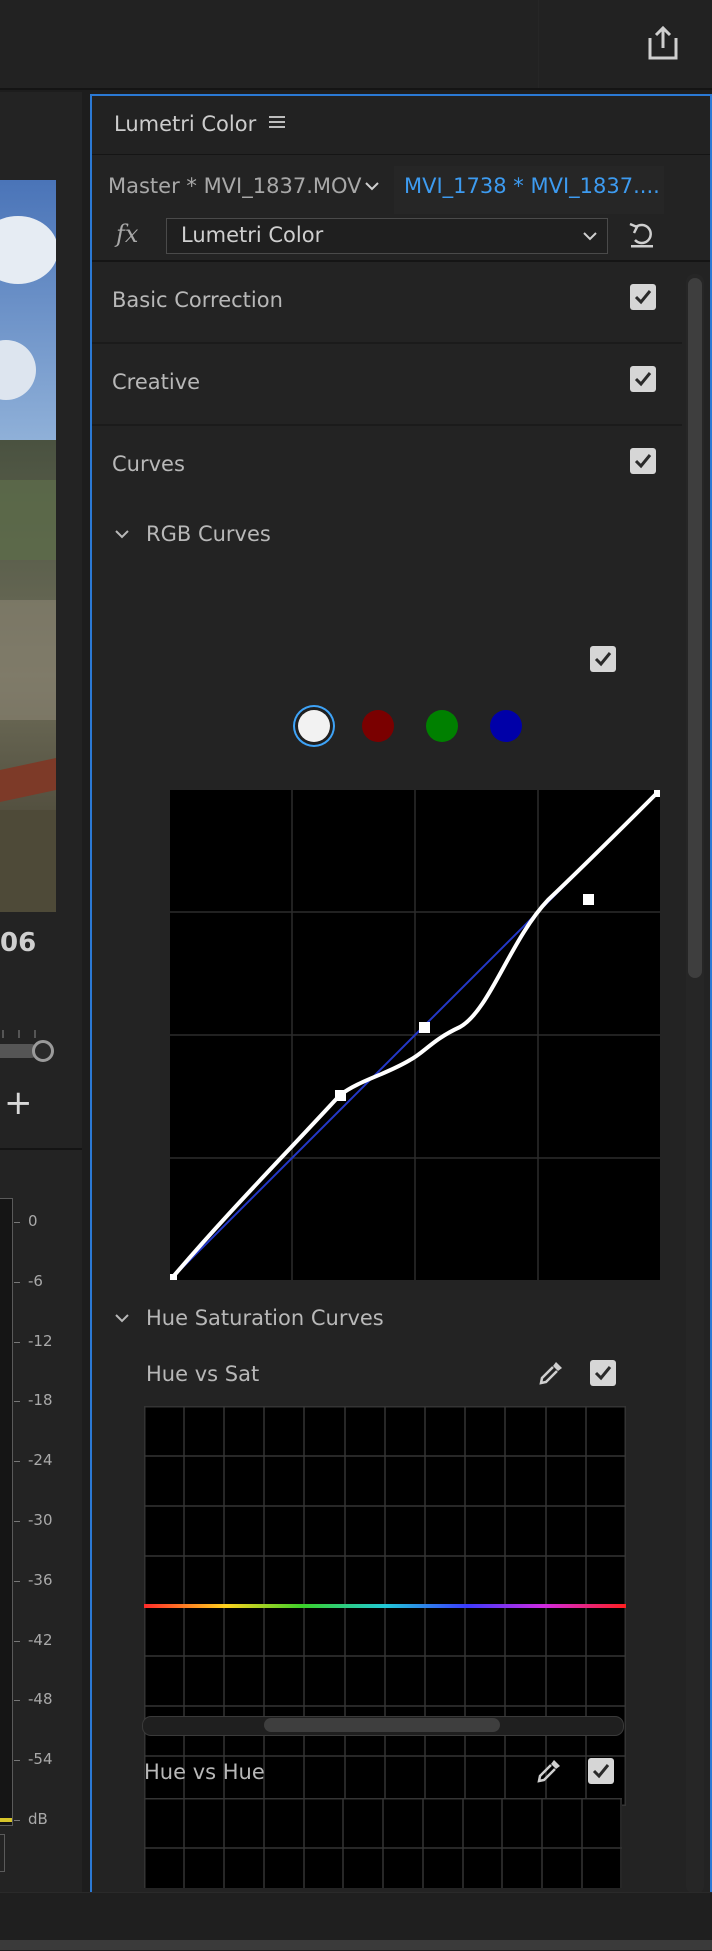 This screenshot has height=1951, width=712. I want to click on share-export-icon, so click(663, 43).